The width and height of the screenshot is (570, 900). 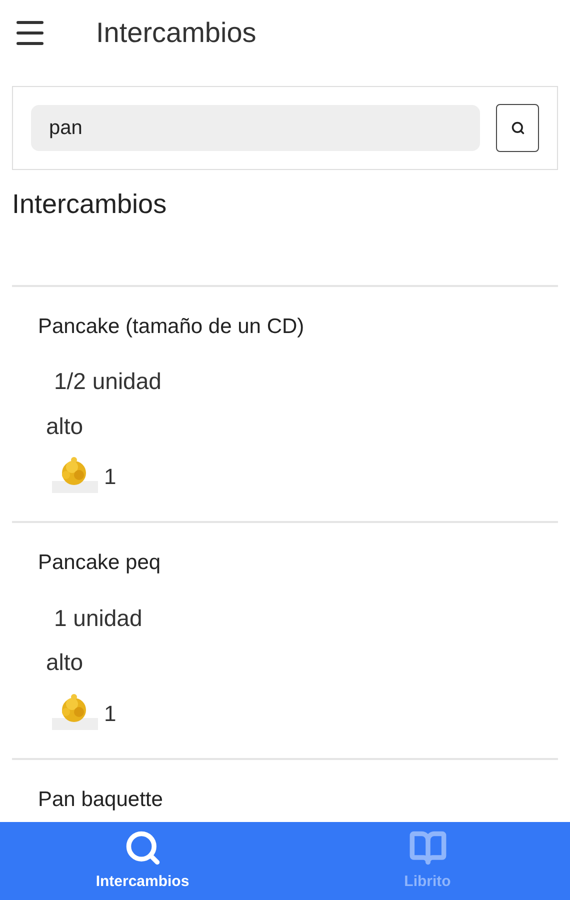 I want to click on search-button, so click(x=517, y=128).